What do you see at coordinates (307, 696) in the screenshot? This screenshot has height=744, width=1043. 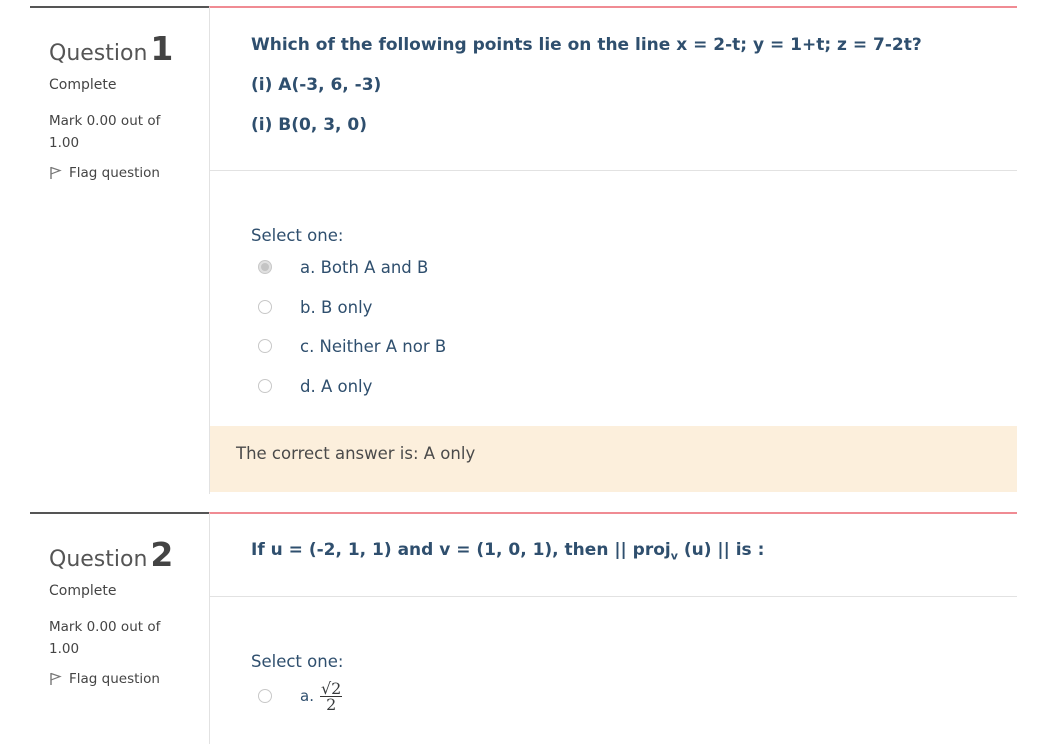 I see `option-label: a.` at bounding box center [307, 696].